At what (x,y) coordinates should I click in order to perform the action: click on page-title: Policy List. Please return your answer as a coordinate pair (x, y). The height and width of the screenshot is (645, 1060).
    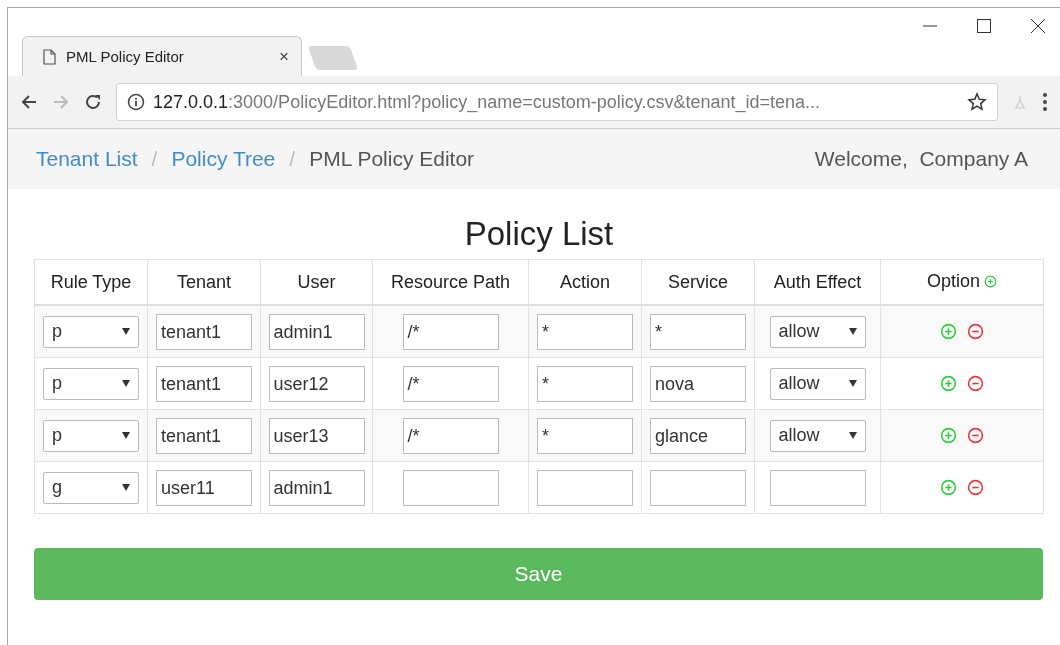
    Looking at the image, I should click on (539, 234).